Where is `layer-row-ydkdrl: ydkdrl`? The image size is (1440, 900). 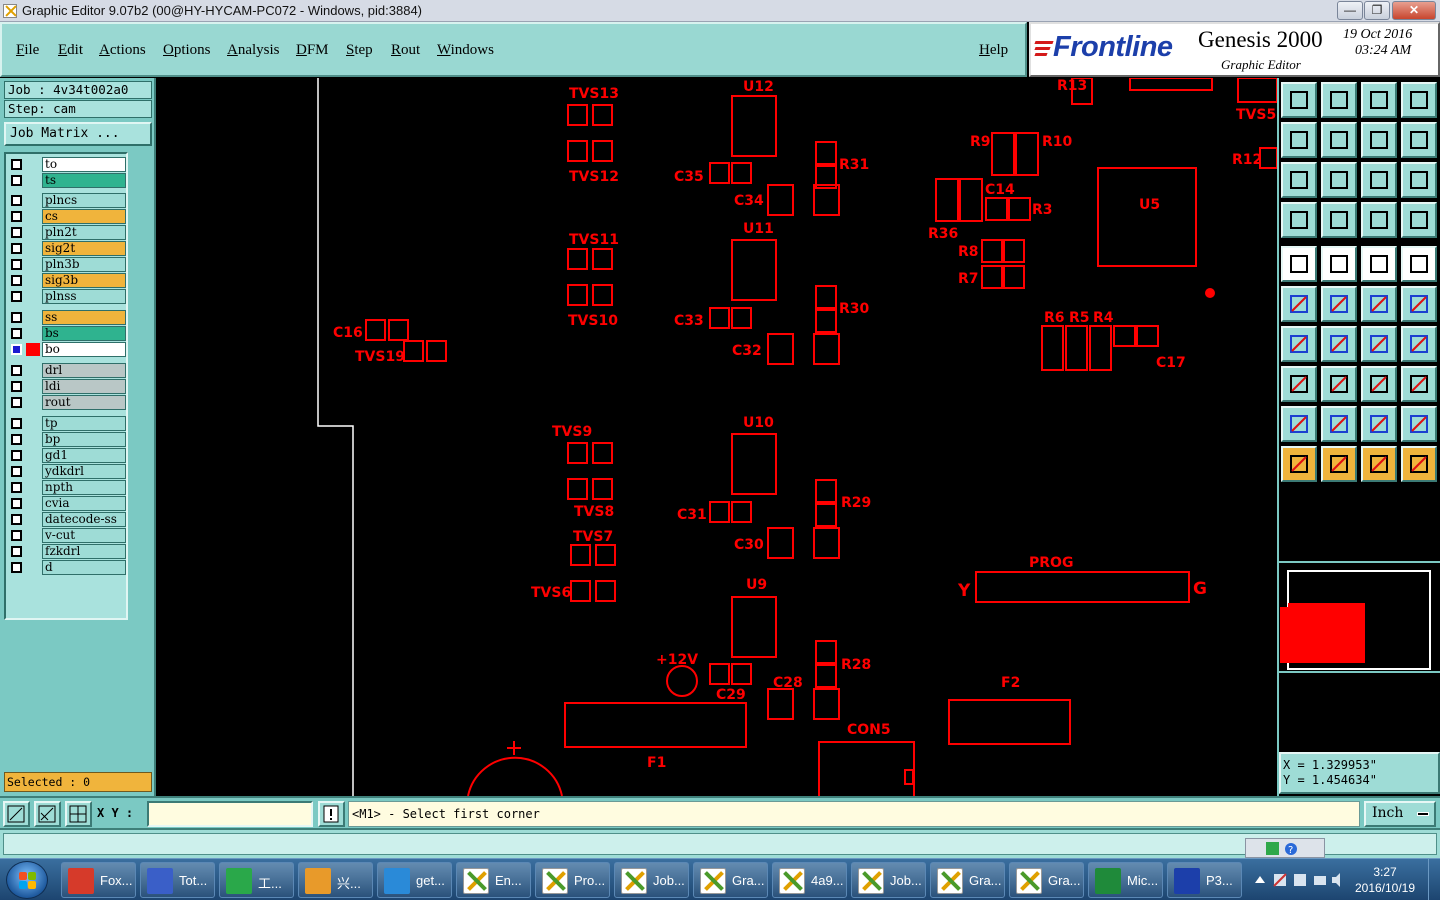
layer-row-ydkdrl: ydkdrl is located at coordinates (67, 471).